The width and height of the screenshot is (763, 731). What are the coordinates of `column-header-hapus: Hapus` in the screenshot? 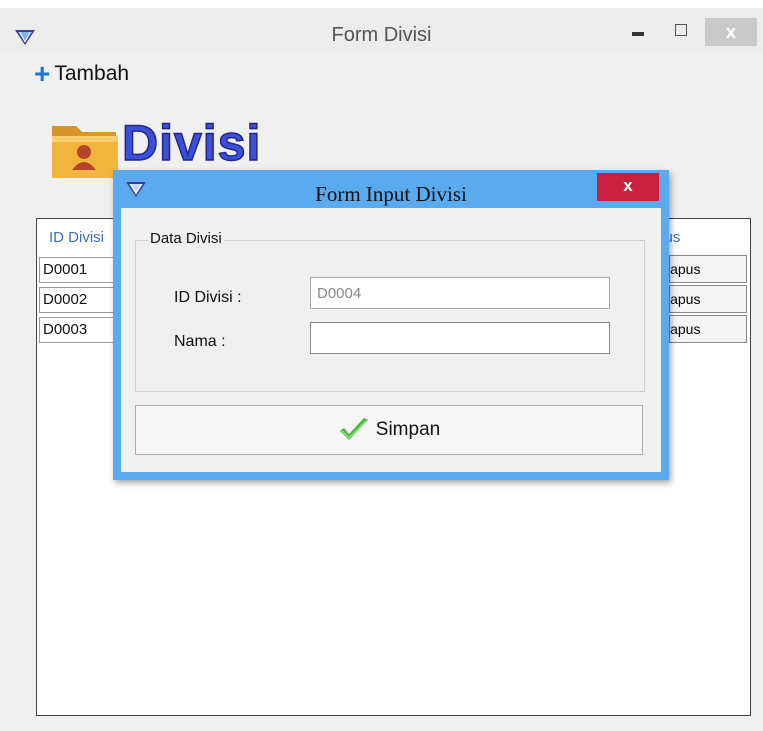 It's located at (707, 237).